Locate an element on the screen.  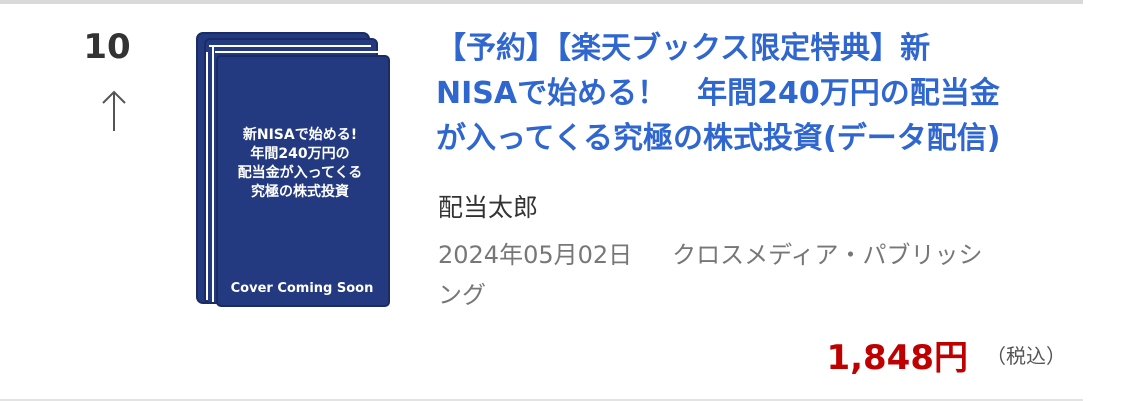
publication-info: 2024年05月02日 クロスメディア・パブリッシ ング is located at coordinates (762, 275).